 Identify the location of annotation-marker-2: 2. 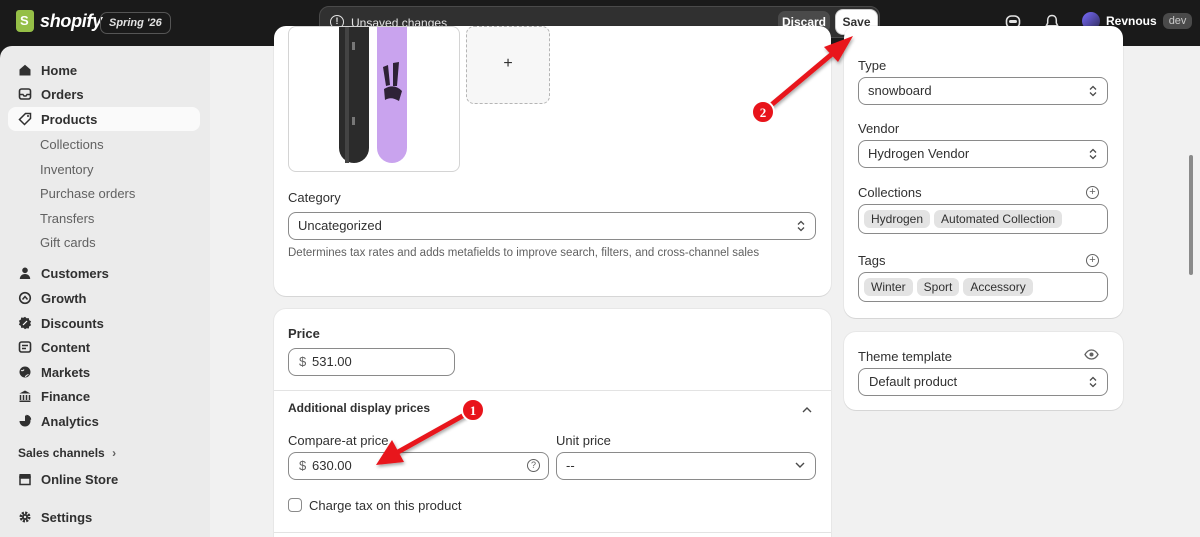
(763, 112).